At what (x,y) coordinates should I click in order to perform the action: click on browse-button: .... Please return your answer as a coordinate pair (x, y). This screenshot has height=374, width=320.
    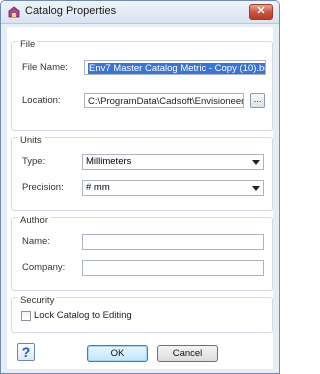
    Looking at the image, I should click on (257, 100).